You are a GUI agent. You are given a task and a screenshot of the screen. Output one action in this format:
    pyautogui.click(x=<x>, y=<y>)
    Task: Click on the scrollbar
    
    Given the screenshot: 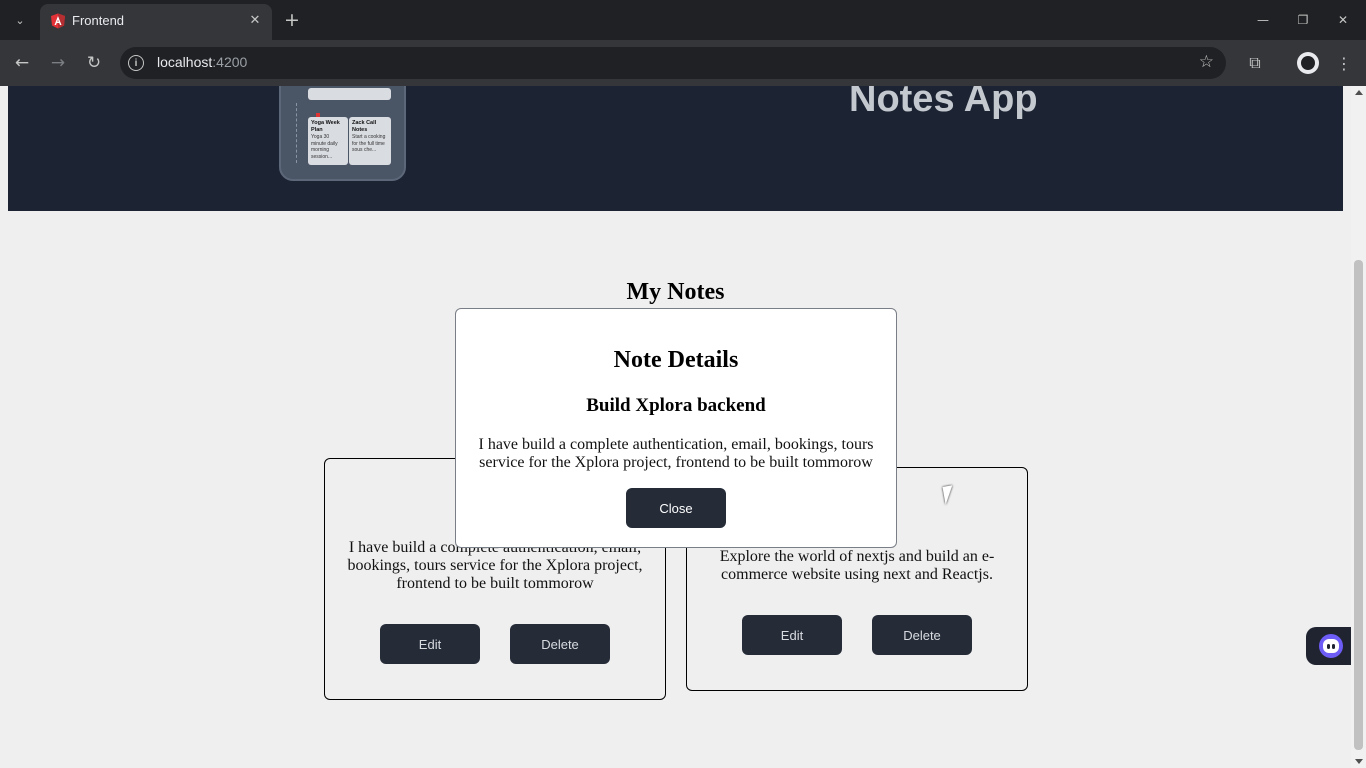 What is the action you would take?
    pyautogui.click(x=1358, y=427)
    